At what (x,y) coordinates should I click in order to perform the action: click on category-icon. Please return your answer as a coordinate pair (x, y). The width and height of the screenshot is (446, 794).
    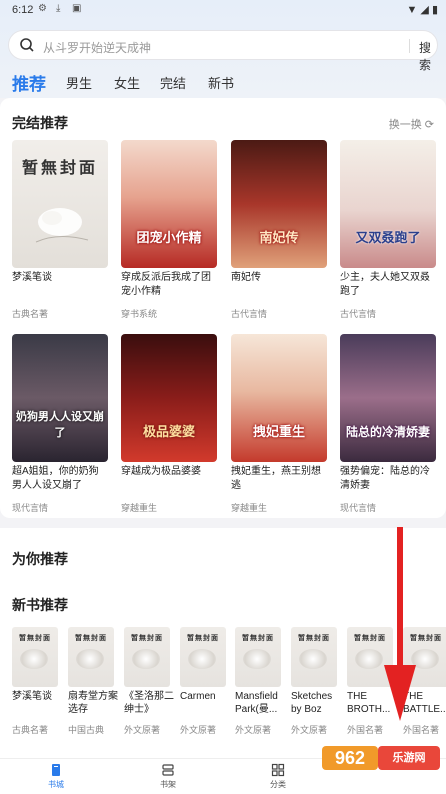
    Looking at the image, I should click on (278, 770).